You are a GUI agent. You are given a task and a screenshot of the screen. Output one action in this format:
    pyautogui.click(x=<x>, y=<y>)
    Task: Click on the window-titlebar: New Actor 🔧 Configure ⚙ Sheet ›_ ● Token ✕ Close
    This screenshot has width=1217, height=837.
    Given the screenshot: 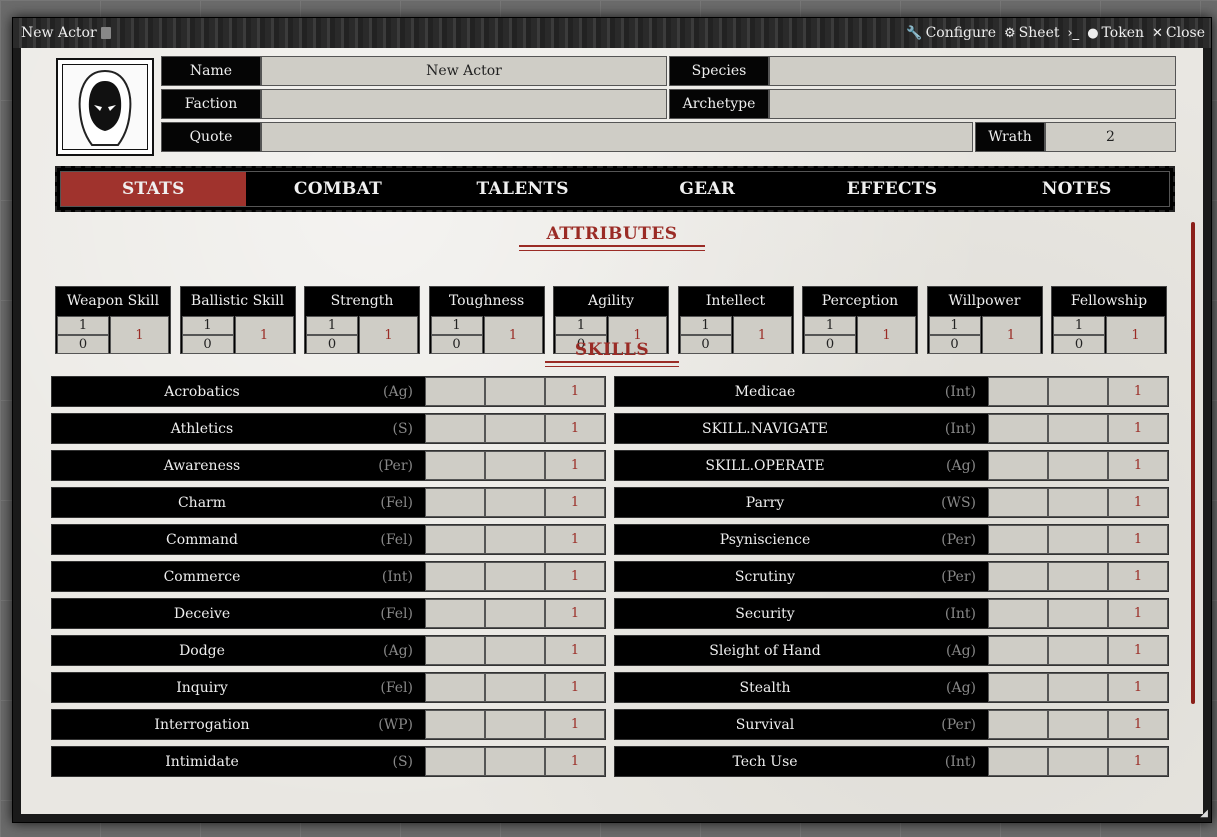 What is the action you would take?
    pyautogui.click(x=612, y=33)
    